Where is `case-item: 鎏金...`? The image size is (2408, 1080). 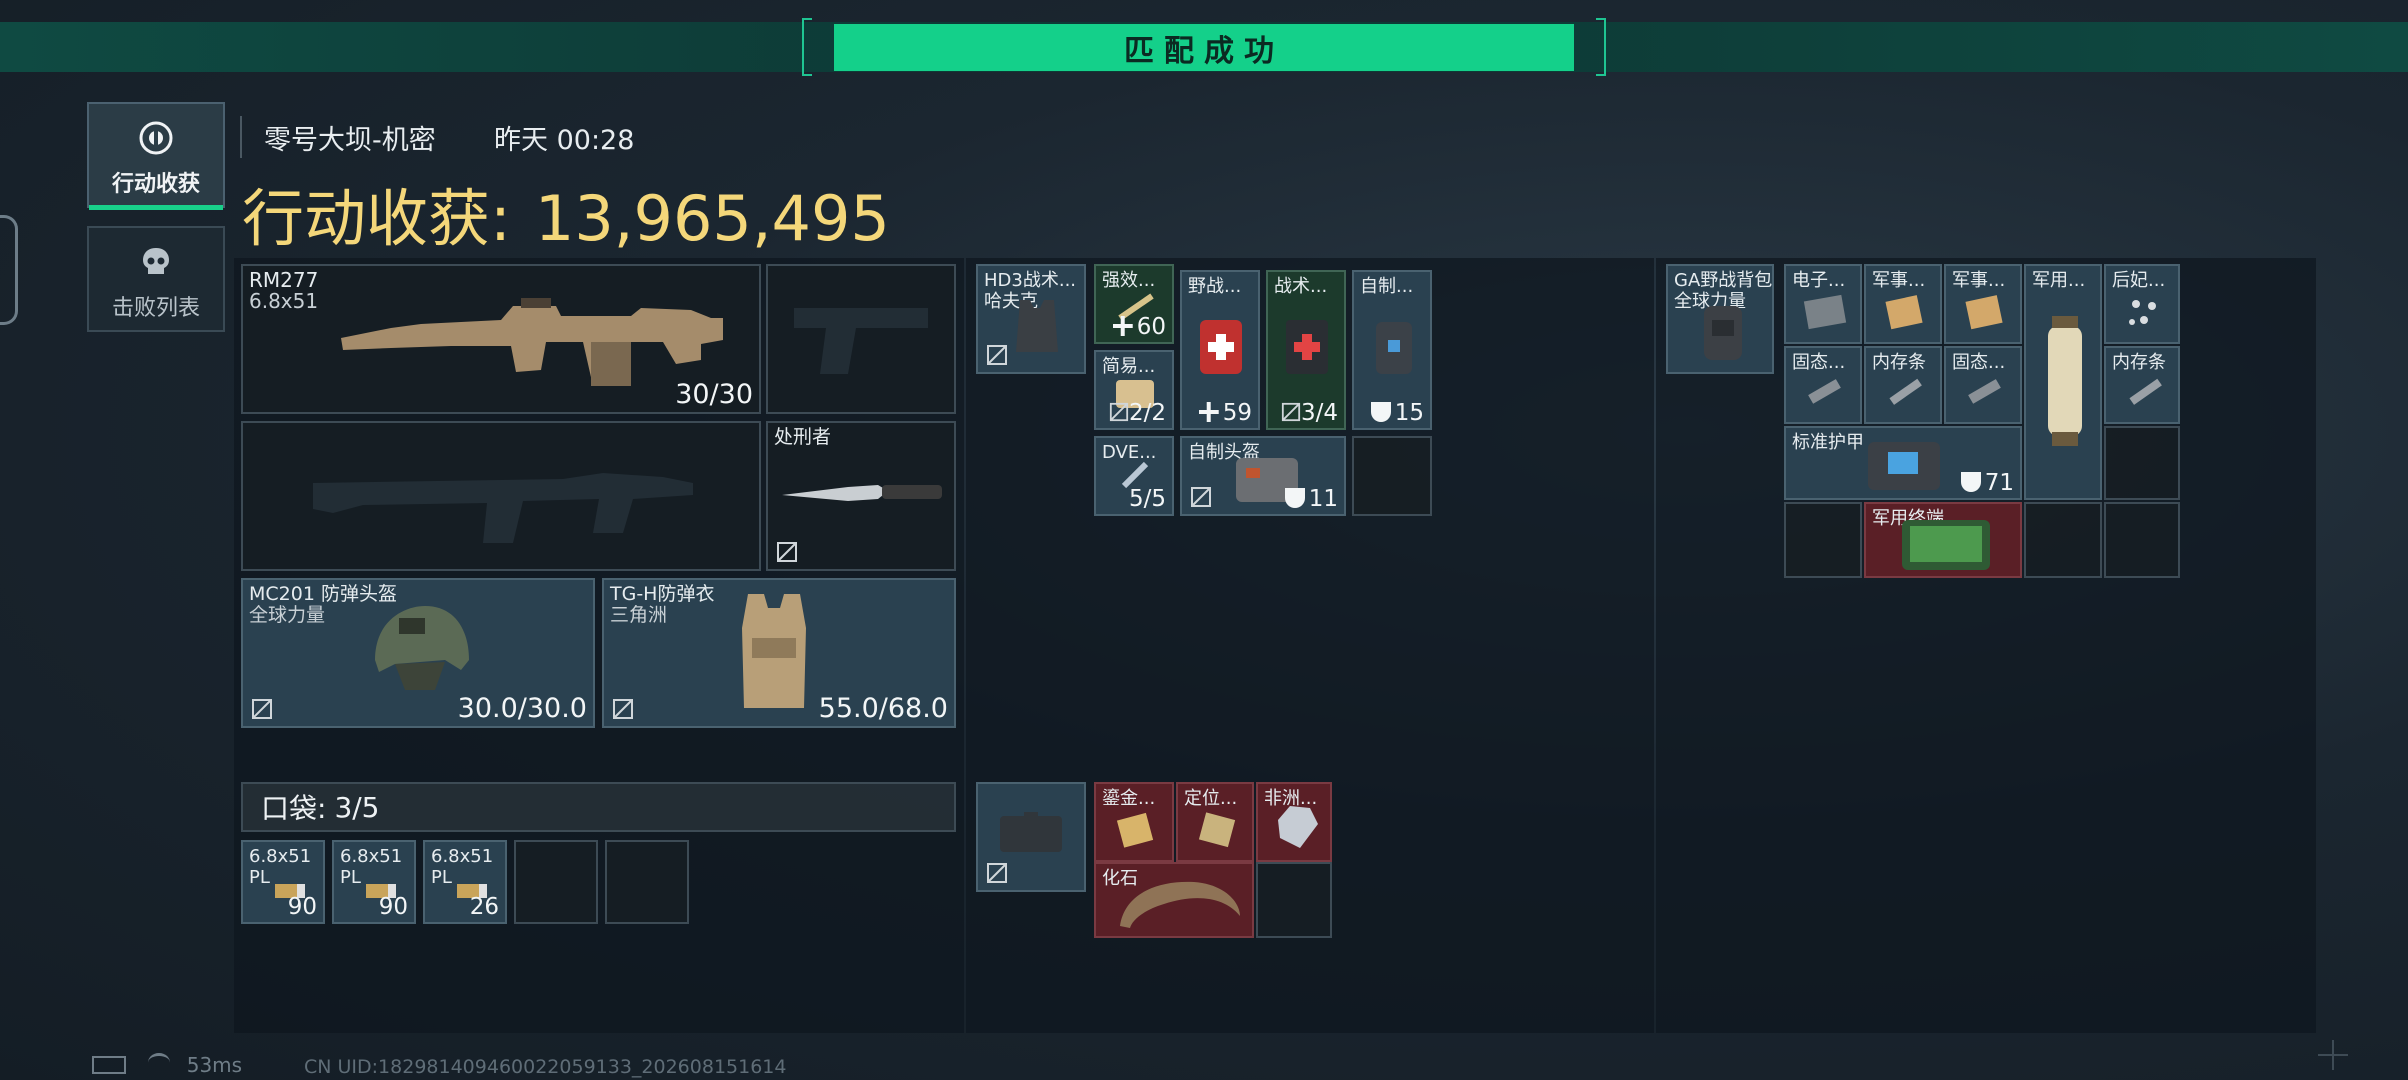 case-item: 鎏金... is located at coordinates (1134, 822).